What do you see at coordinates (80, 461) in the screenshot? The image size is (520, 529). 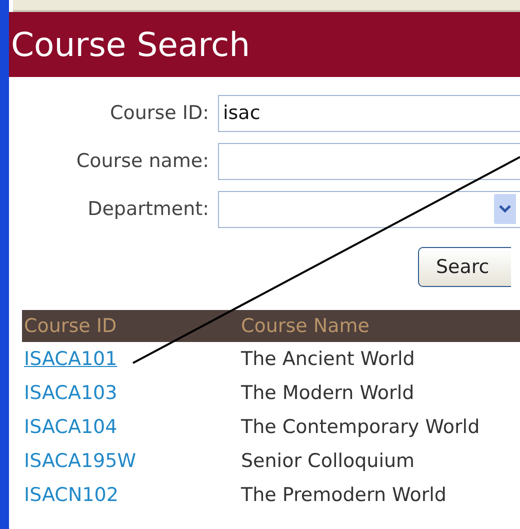 I see `course-id-link: ISACA195W` at bounding box center [80, 461].